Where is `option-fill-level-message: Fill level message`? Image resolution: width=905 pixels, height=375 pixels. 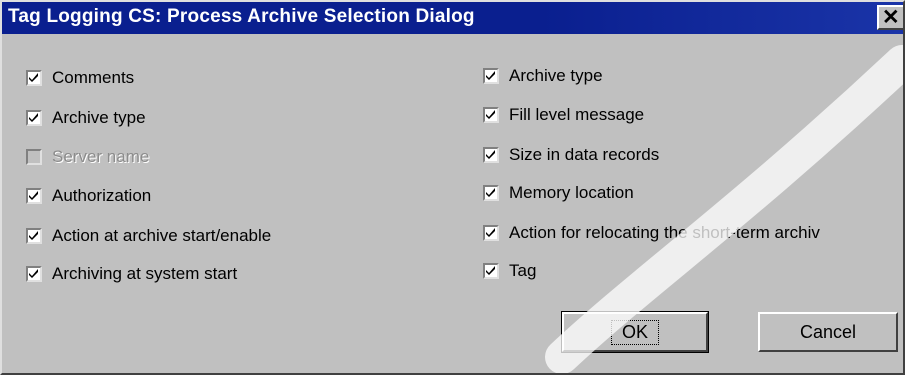
option-fill-level-message: Fill level message is located at coordinates (563, 115).